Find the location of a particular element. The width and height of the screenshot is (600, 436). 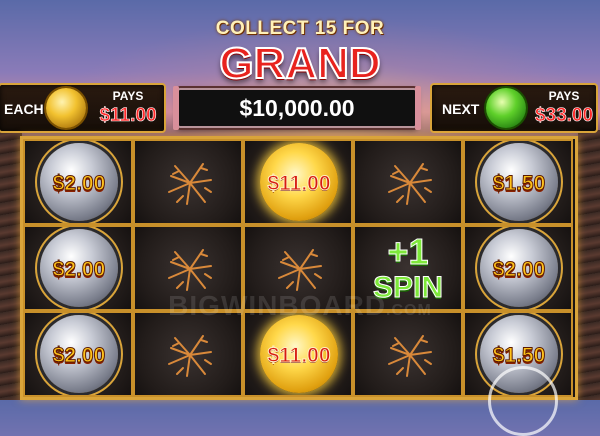

rock-wall-right is located at coordinates (589, 265).